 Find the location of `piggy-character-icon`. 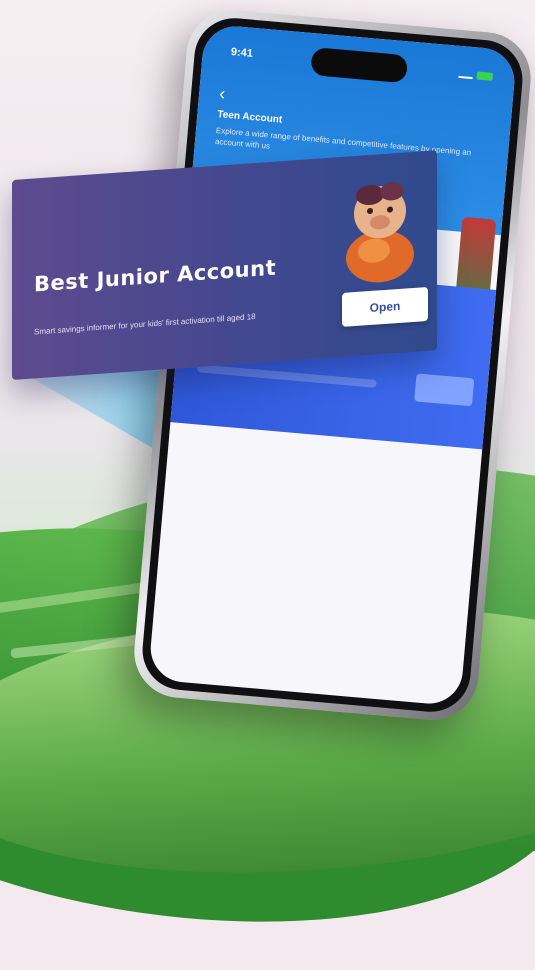

piggy-character-icon is located at coordinates (380, 232).